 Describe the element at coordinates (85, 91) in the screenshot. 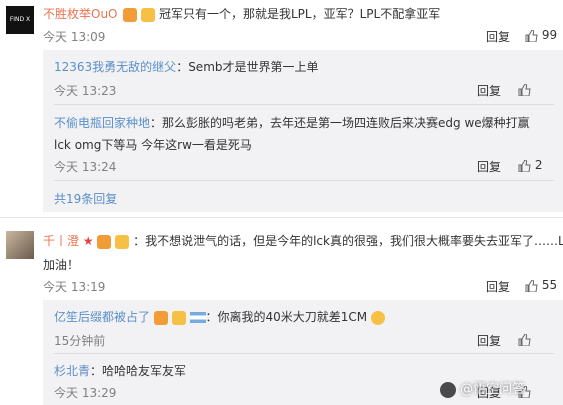

I see `timestamp: 今天 13:23` at that location.